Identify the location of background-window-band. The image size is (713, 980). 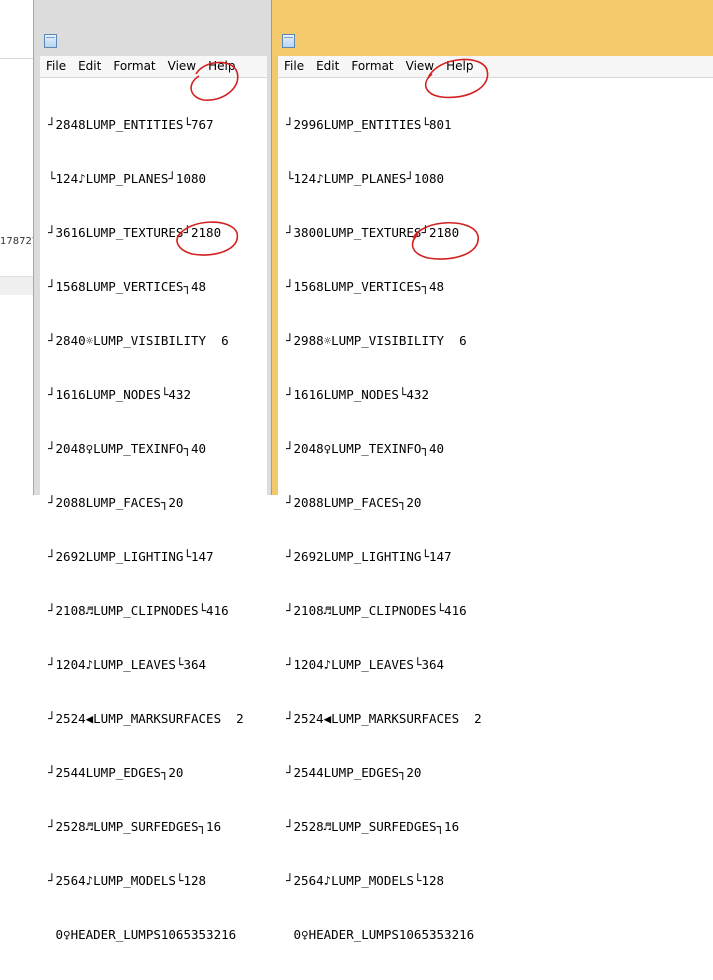
(18, 286).